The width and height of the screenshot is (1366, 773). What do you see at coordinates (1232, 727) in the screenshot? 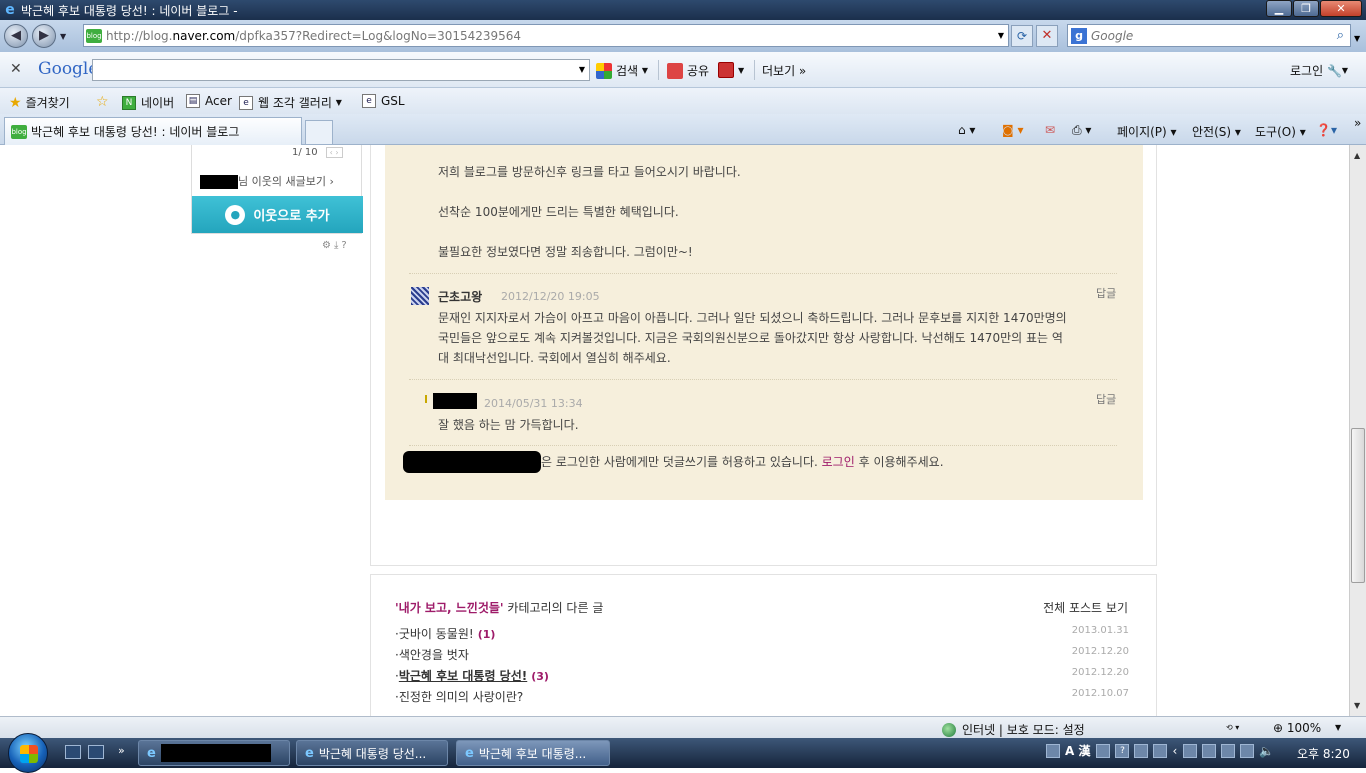
I see `protected-mode-icon: ⟲ ▾` at bounding box center [1232, 727].